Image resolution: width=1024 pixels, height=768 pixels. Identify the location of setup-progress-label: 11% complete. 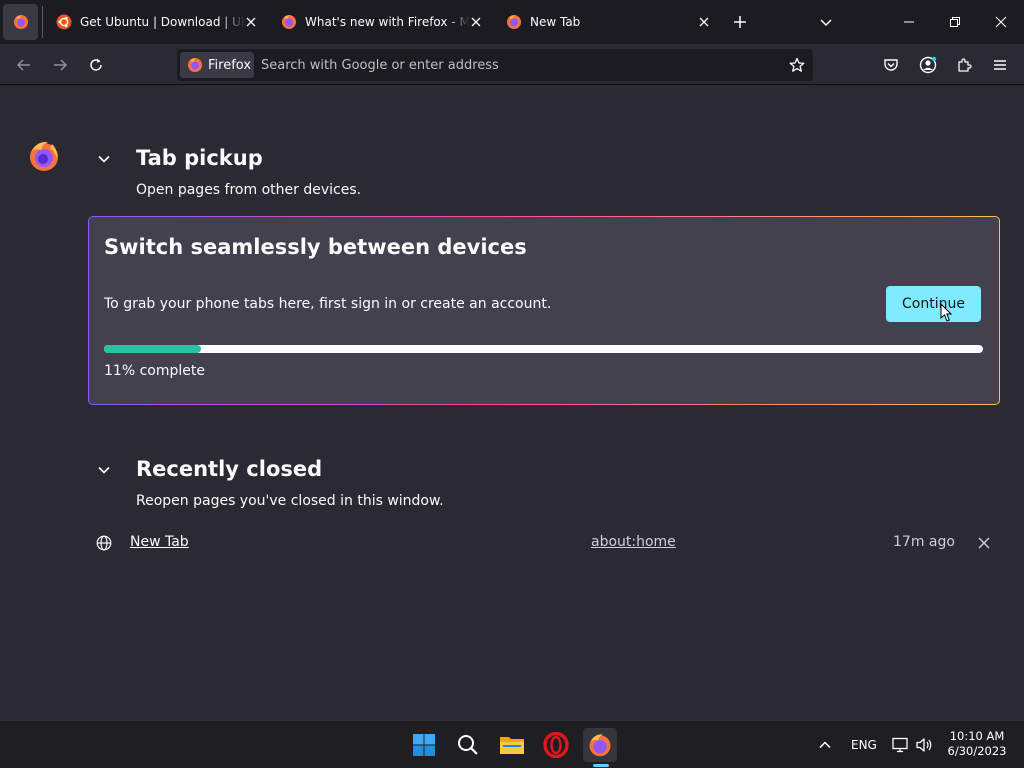
(154, 371).